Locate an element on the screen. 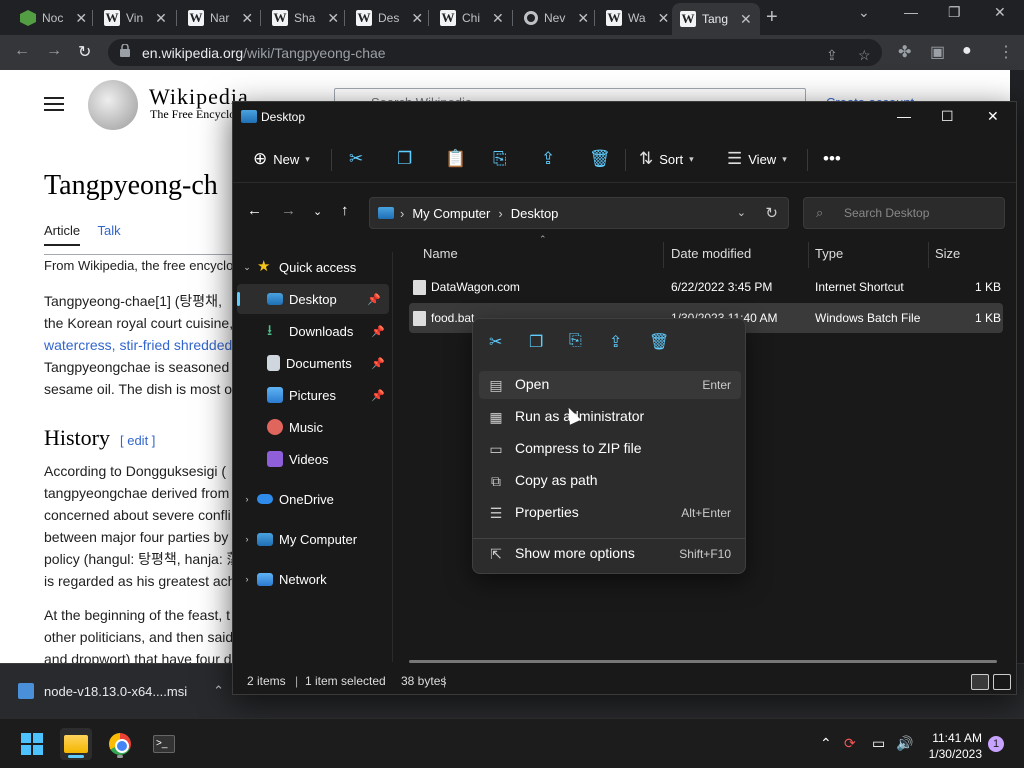 The image size is (1024, 768). clock: 11:41 AM 1/30/2023 is located at coordinates (947, 746).